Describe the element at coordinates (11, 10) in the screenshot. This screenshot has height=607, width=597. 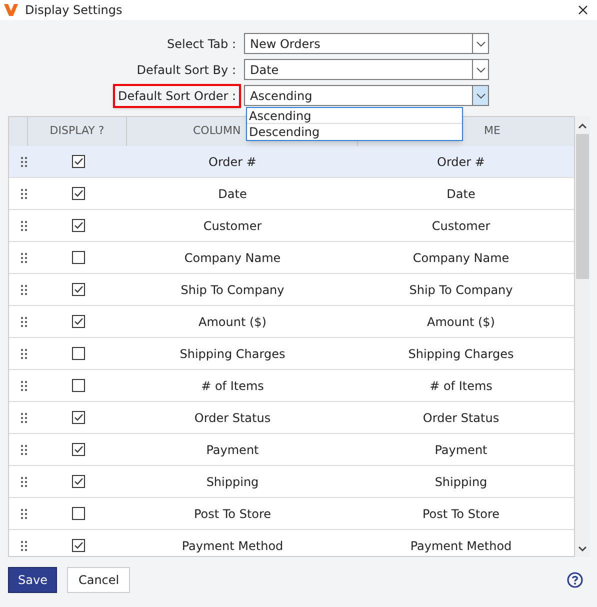
I see `app-logo-icon` at that location.